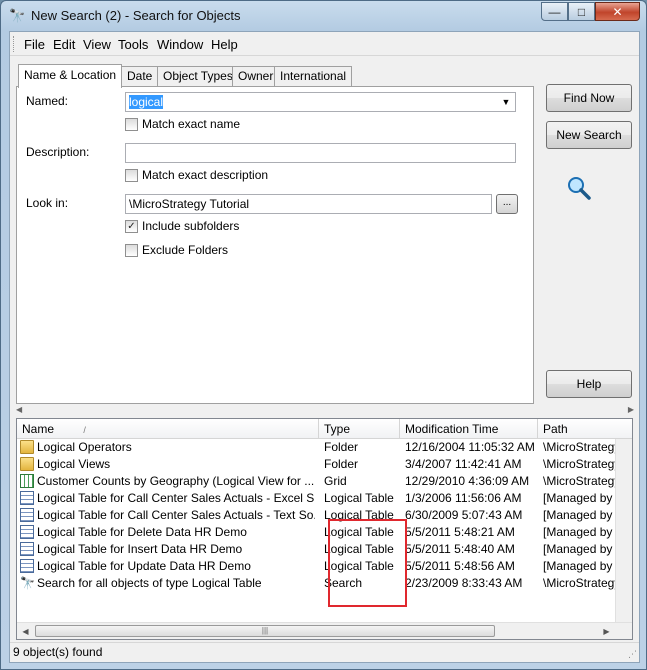 Image resolution: width=647 pixels, height=670 pixels. I want to click on help-button: Help, so click(589, 384).